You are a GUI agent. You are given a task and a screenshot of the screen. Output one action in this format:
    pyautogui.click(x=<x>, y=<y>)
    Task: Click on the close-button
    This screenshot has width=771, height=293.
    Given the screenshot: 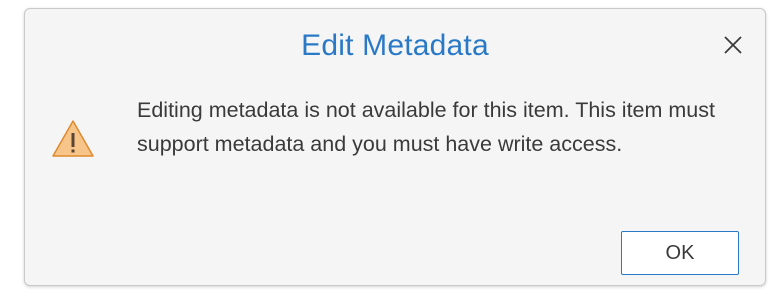 What is the action you would take?
    pyautogui.click(x=733, y=45)
    